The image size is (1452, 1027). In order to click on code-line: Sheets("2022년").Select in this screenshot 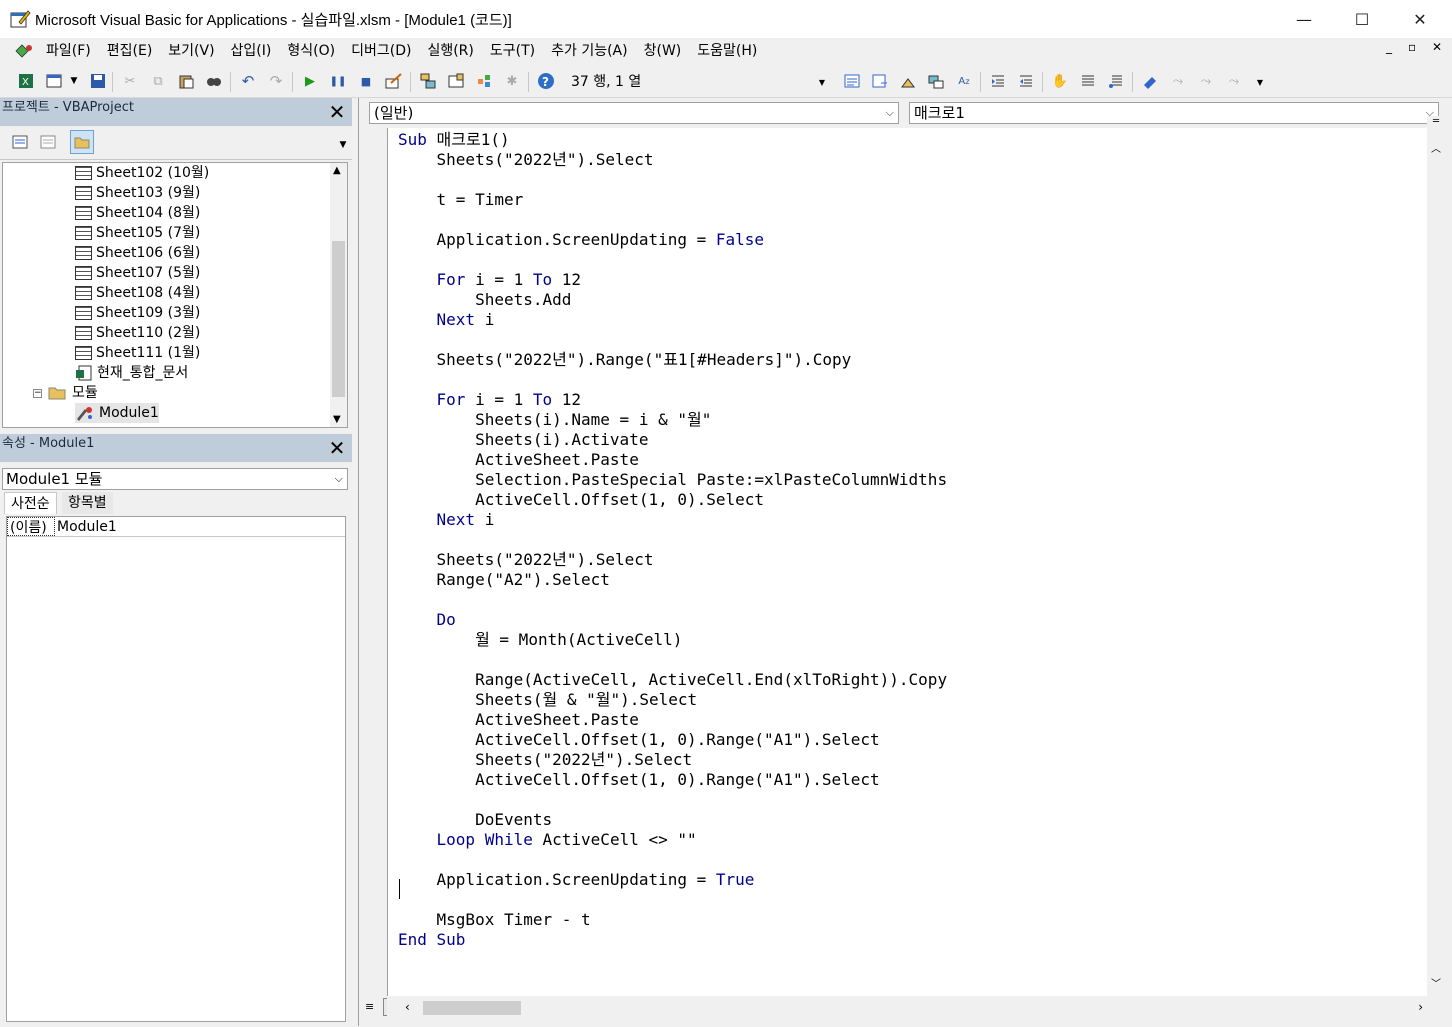, I will do `click(672, 760)`.